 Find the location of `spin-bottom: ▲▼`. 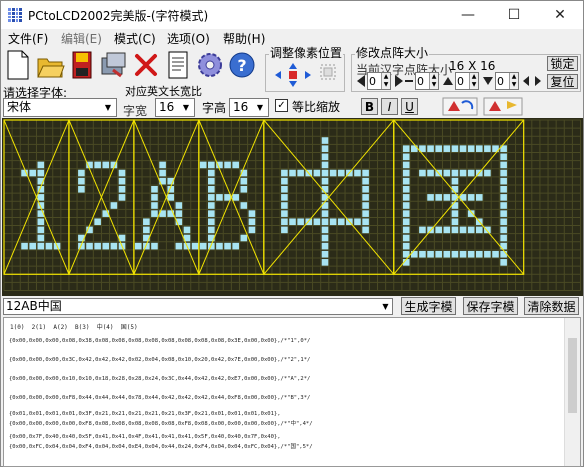

spin-bottom: ▲▼ is located at coordinates (507, 81).